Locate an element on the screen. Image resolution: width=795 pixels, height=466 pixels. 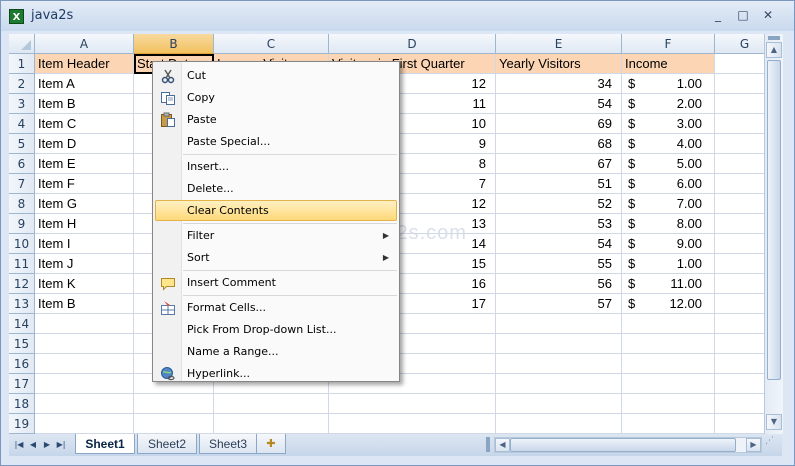
minimize-button: _ is located at coordinates (718, 15).